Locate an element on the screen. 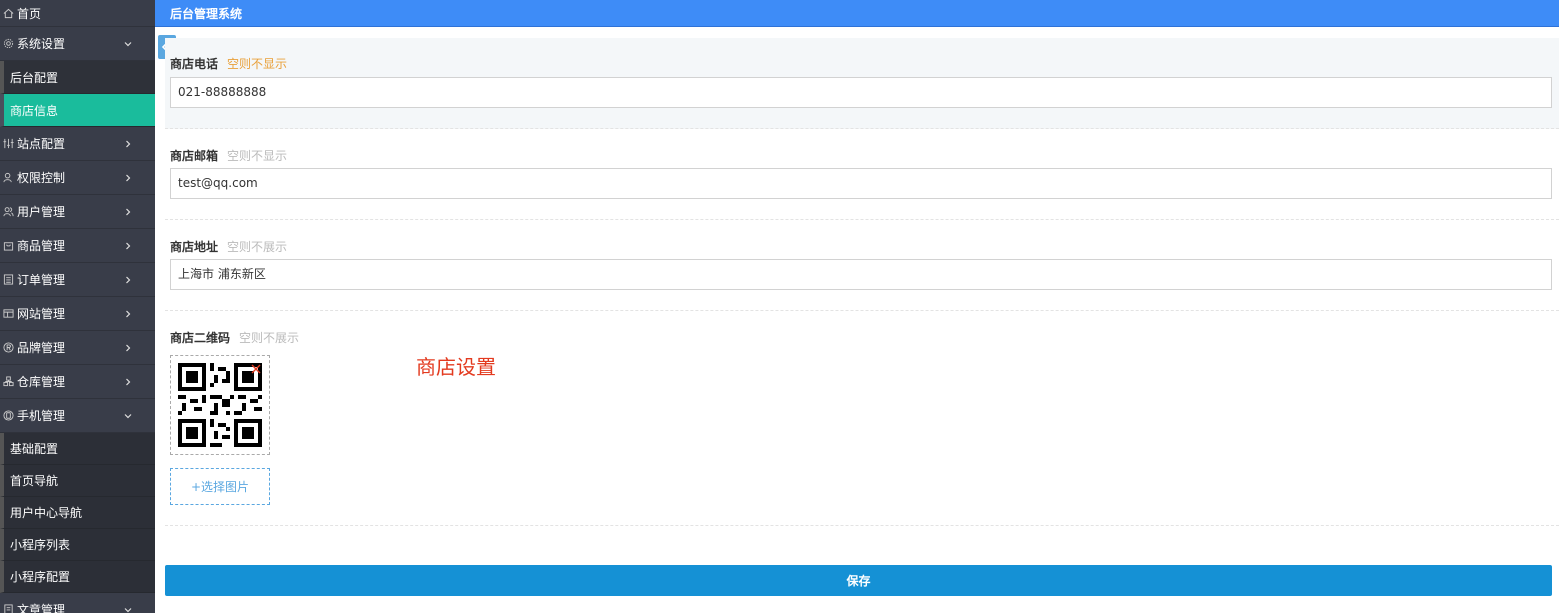 The height and width of the screenshot is (613, 1559). sidebar-item-home: 首页 is located at coordinates (77, 13).